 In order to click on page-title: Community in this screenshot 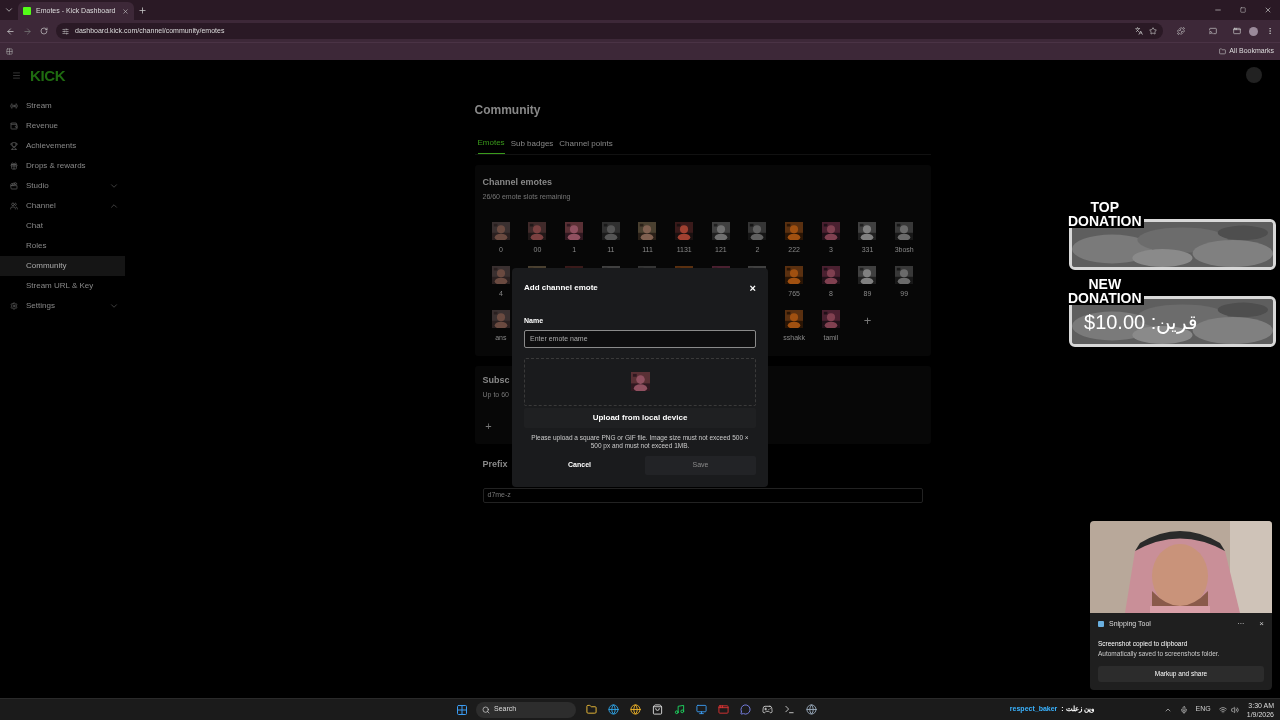, I will do `click(508, 110)`.